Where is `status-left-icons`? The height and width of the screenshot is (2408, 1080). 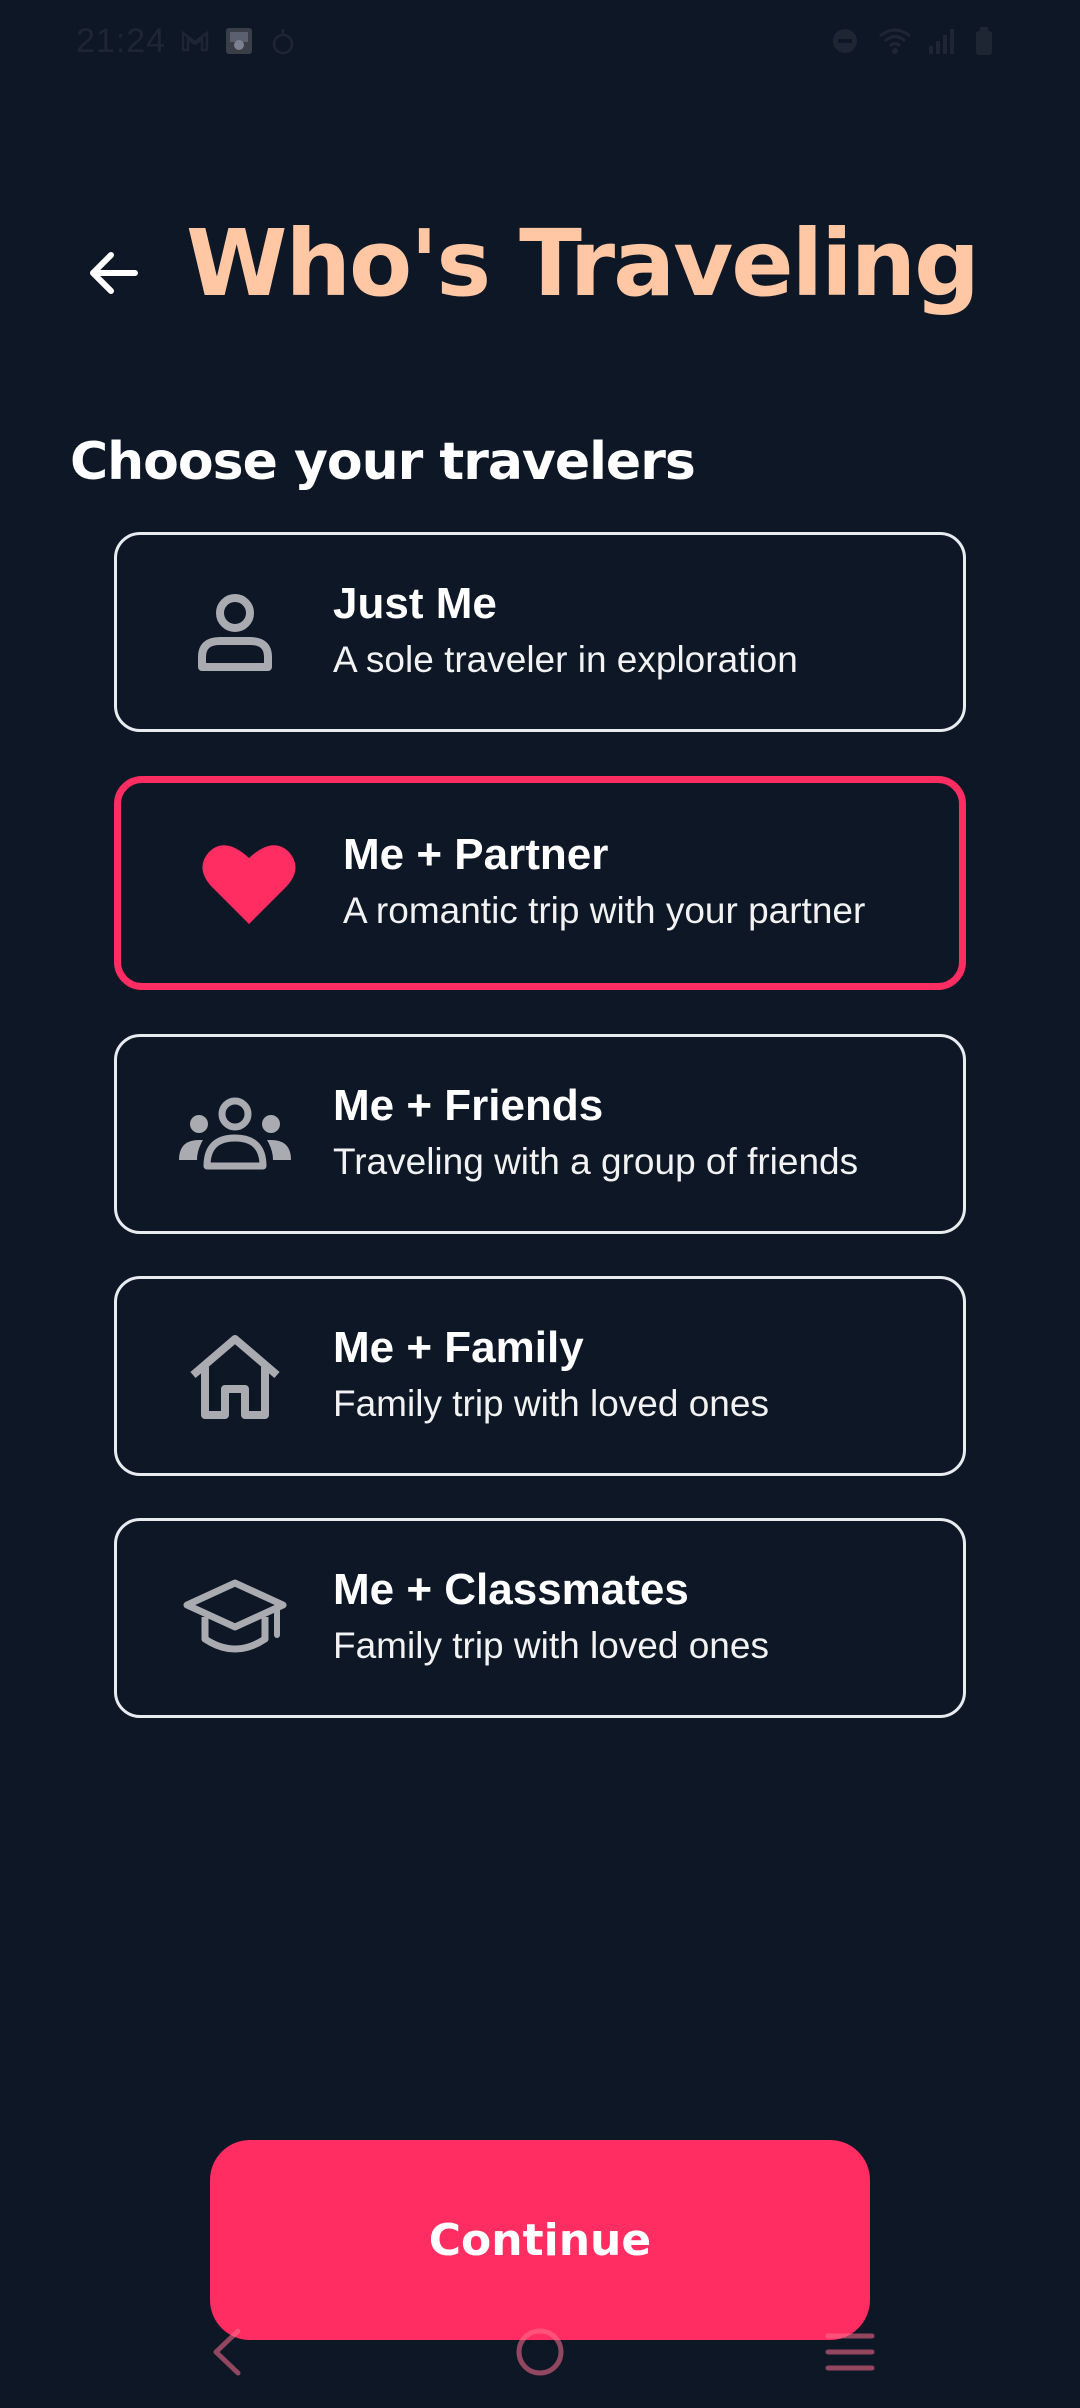 status-left-icons is located at coordinates (239, 41).